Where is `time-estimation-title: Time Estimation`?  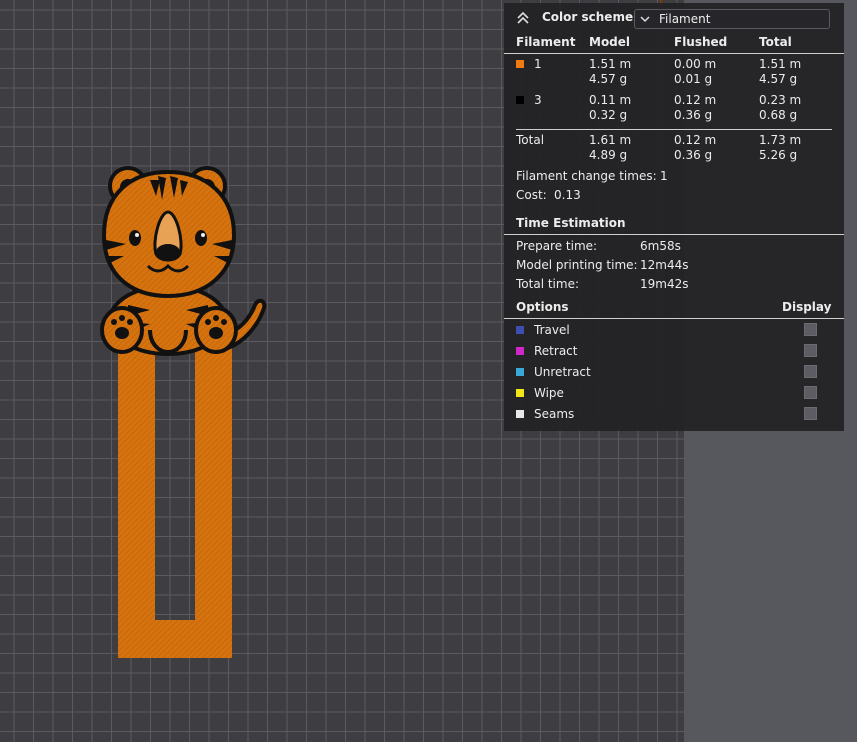
time-estimation-title: Time Estimation is located at coordinates (571, 223).